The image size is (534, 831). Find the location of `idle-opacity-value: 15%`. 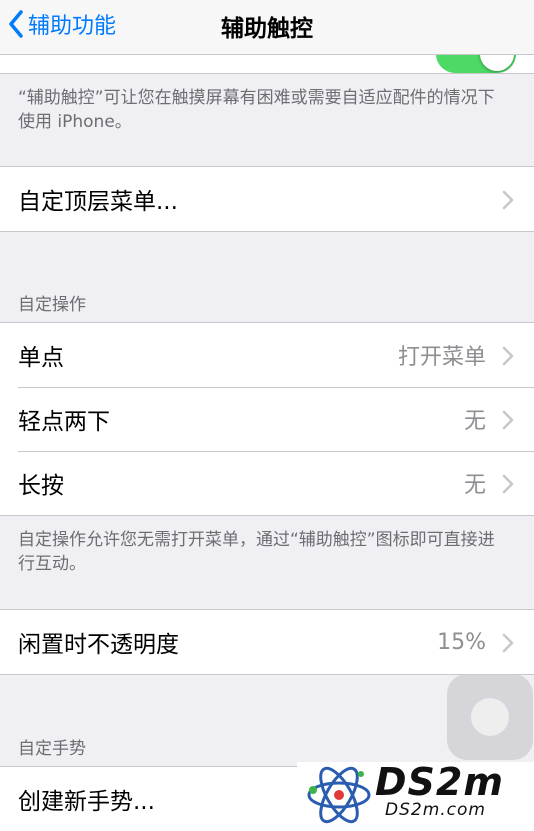

idle-opacity-value: 15% is located at coordinates (461, 642).